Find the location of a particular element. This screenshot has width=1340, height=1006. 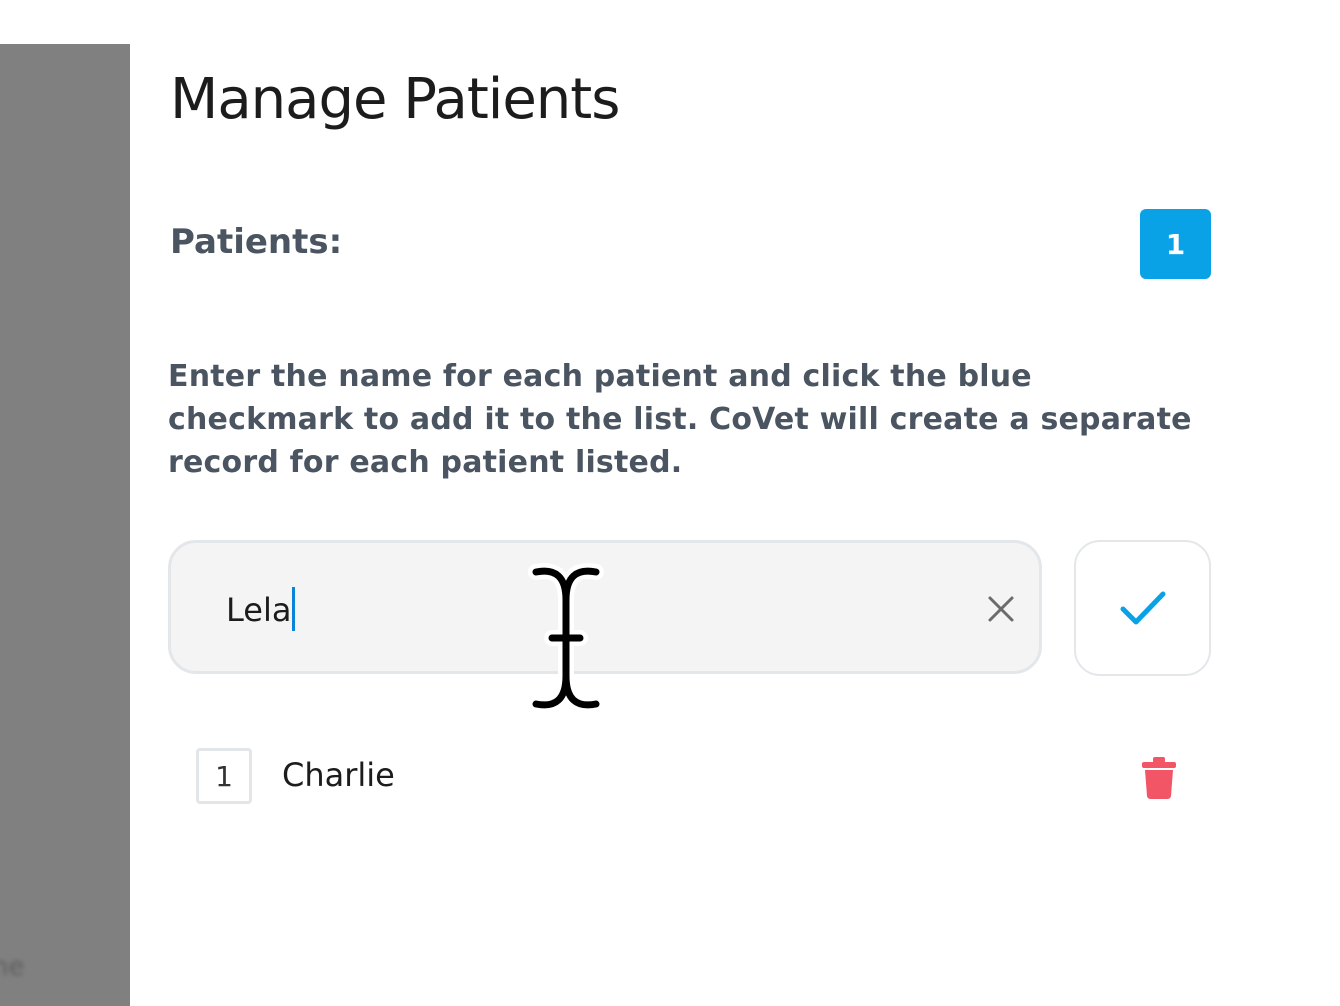

patient-name: Charlie is located at coordinates (338, 775).